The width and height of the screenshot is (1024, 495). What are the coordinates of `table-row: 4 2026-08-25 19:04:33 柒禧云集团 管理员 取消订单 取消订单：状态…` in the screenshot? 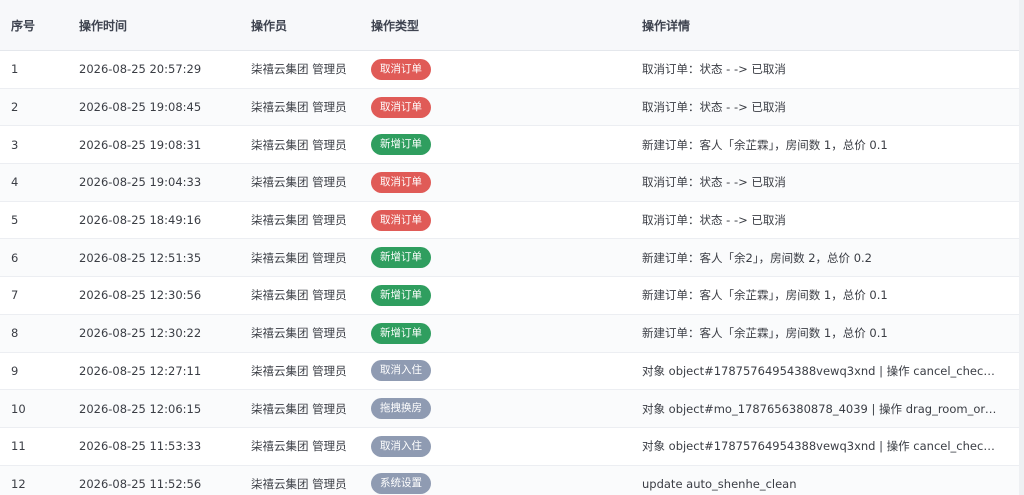 It's located at (509, 182).